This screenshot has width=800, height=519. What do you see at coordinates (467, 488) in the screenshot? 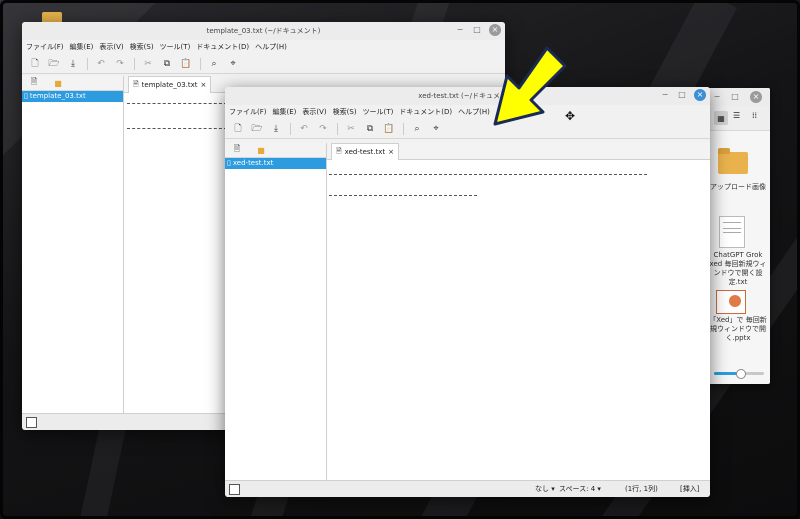
I see `statusbar: なし ▾ スペース: 4 ▾ (1行, 1列) [挿入]` at bounding box center [467, 488].